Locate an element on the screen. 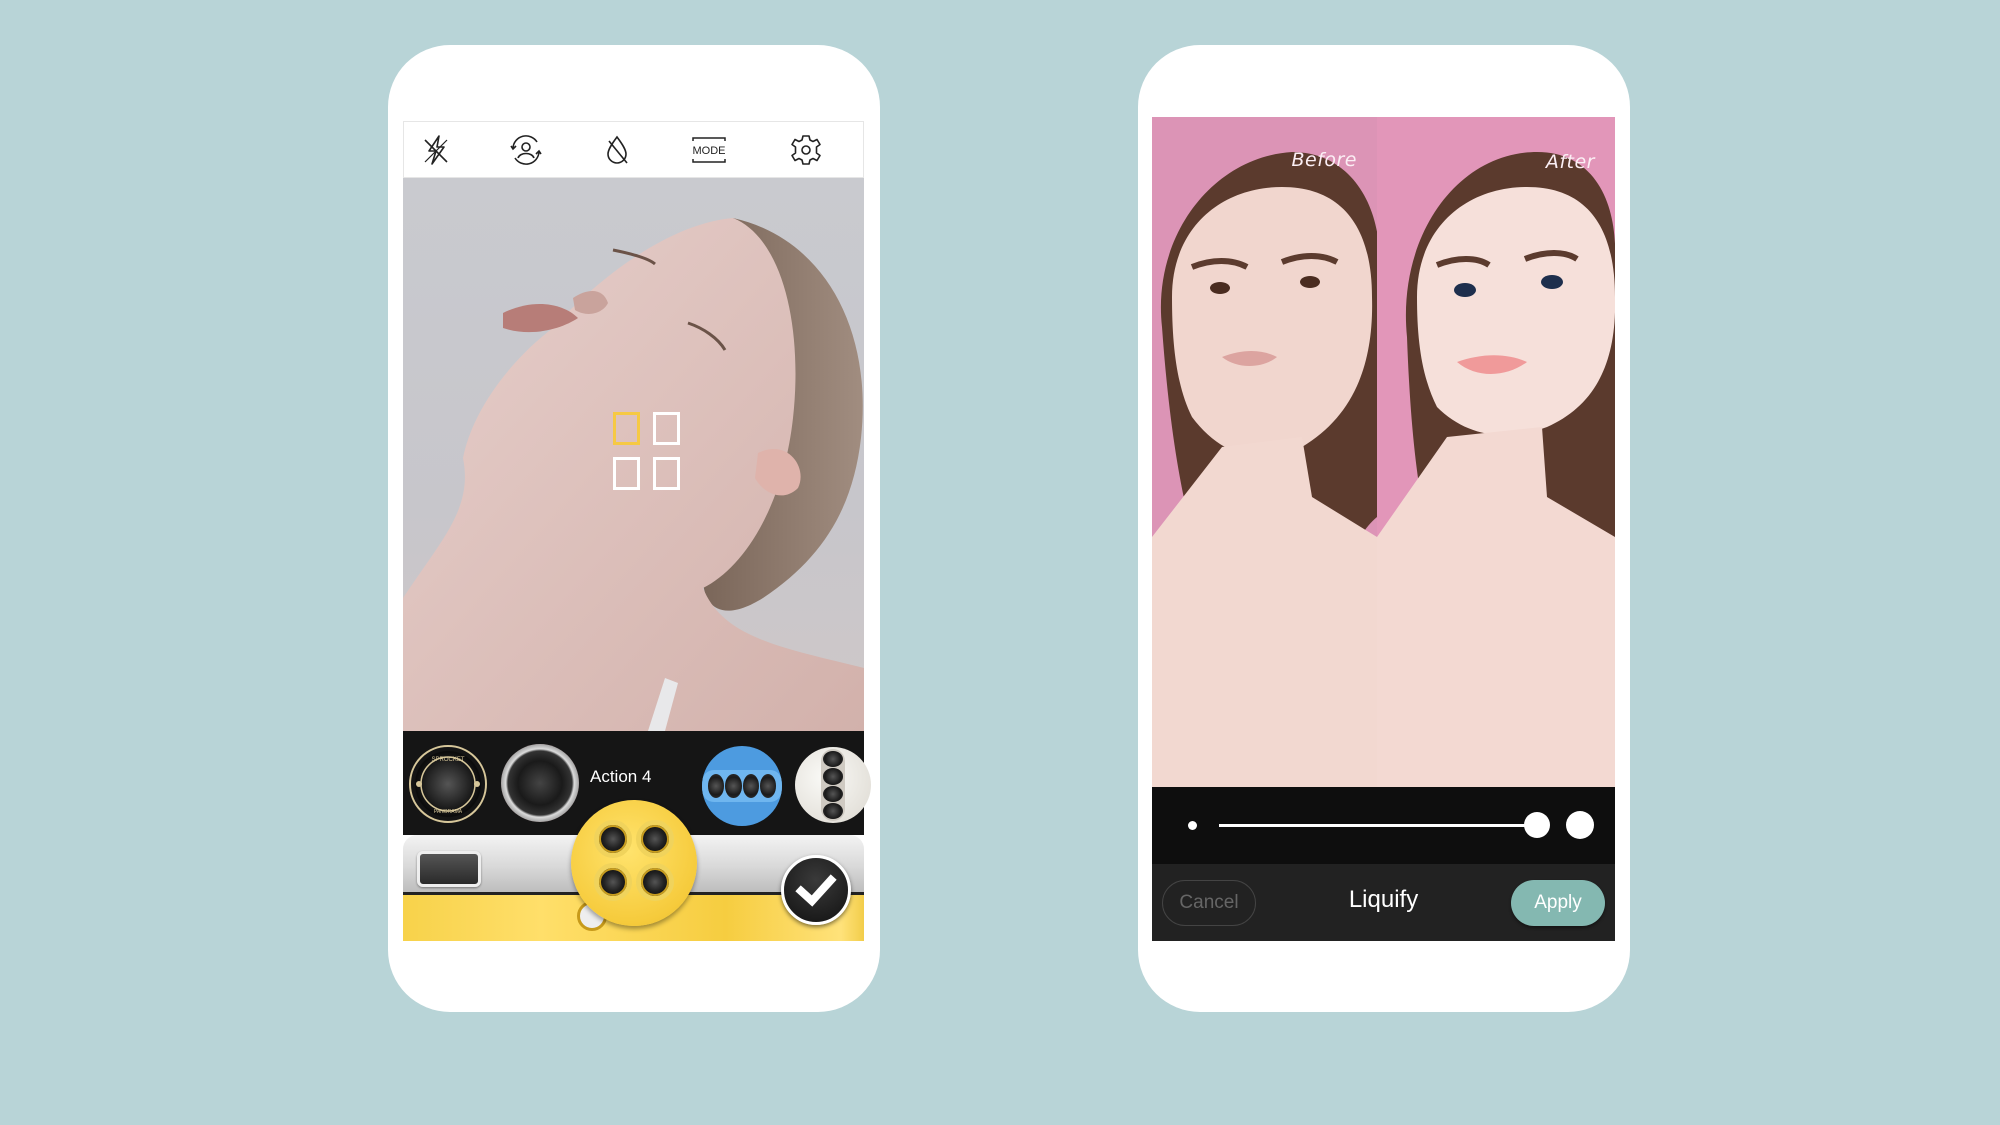  confirm-button is located at coordinates (816, 890).